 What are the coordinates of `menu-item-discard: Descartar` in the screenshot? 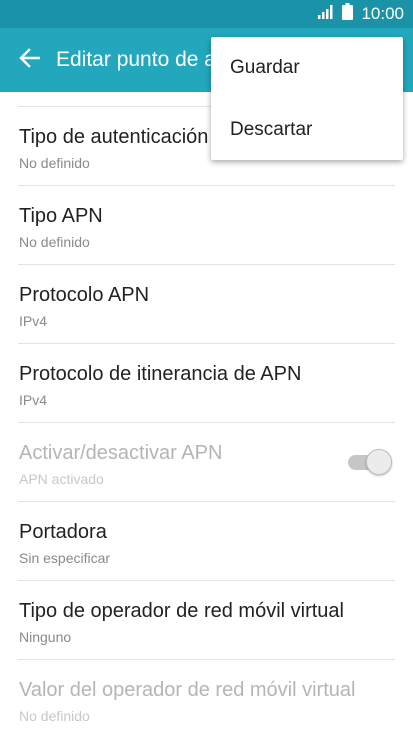 It's located at (307, 129).